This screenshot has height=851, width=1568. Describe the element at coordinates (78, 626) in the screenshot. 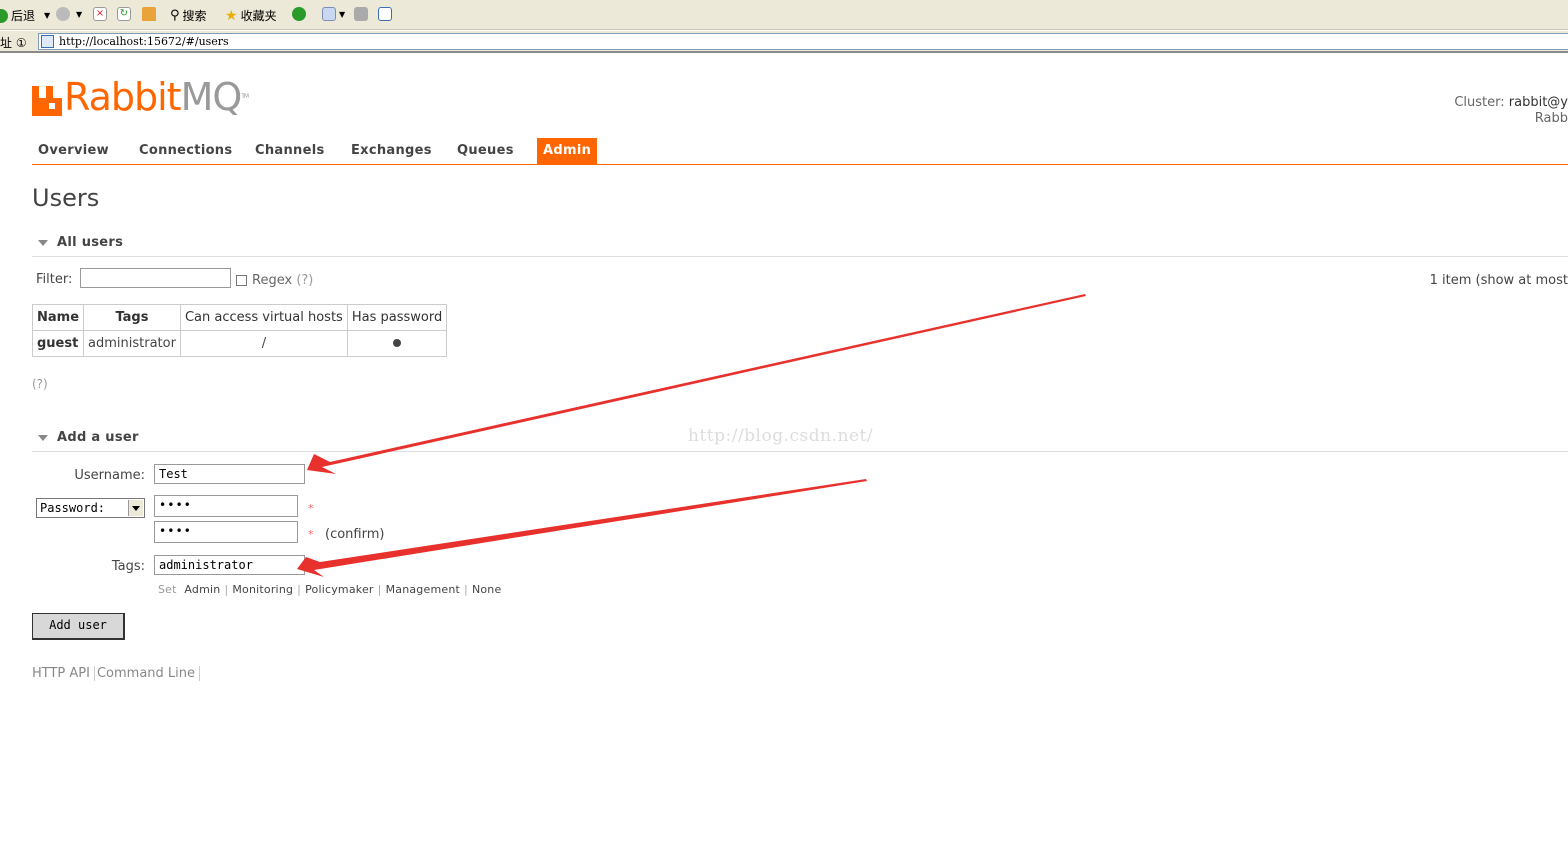

I see `add-user-button: Add user` at that location.